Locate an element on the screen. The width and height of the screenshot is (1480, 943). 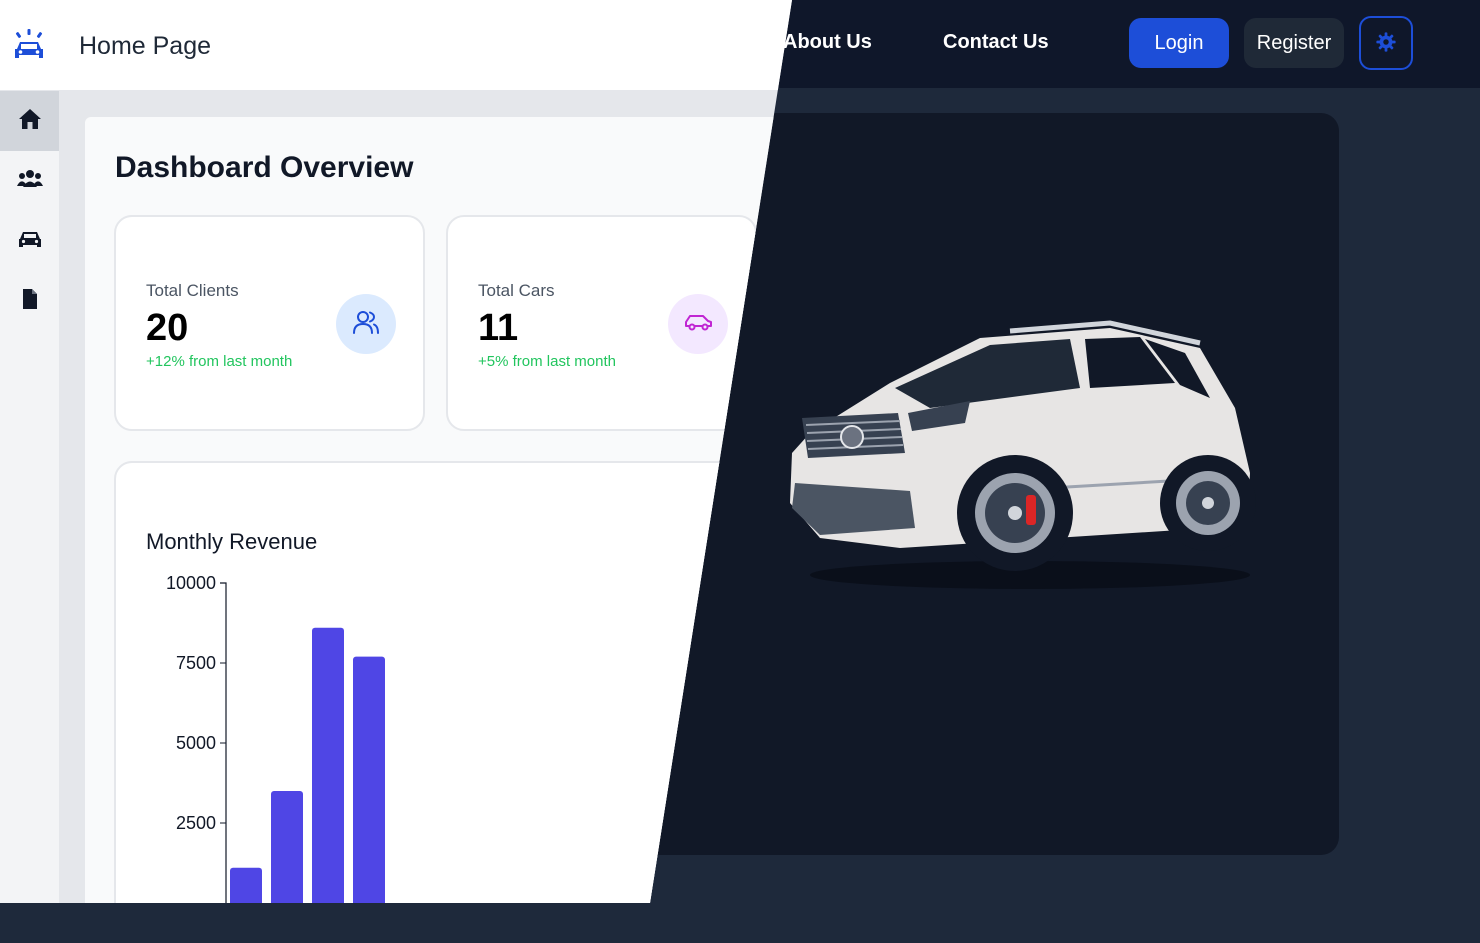
y-tick-label: 10000 is located at coordinates (191, 583).